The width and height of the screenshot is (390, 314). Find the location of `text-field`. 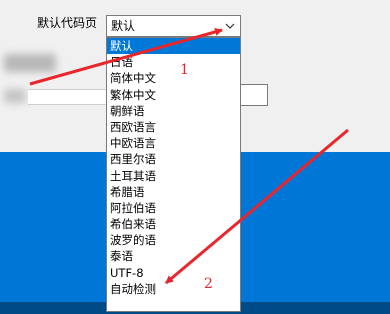

text-field is located at coordinates (67, 97).